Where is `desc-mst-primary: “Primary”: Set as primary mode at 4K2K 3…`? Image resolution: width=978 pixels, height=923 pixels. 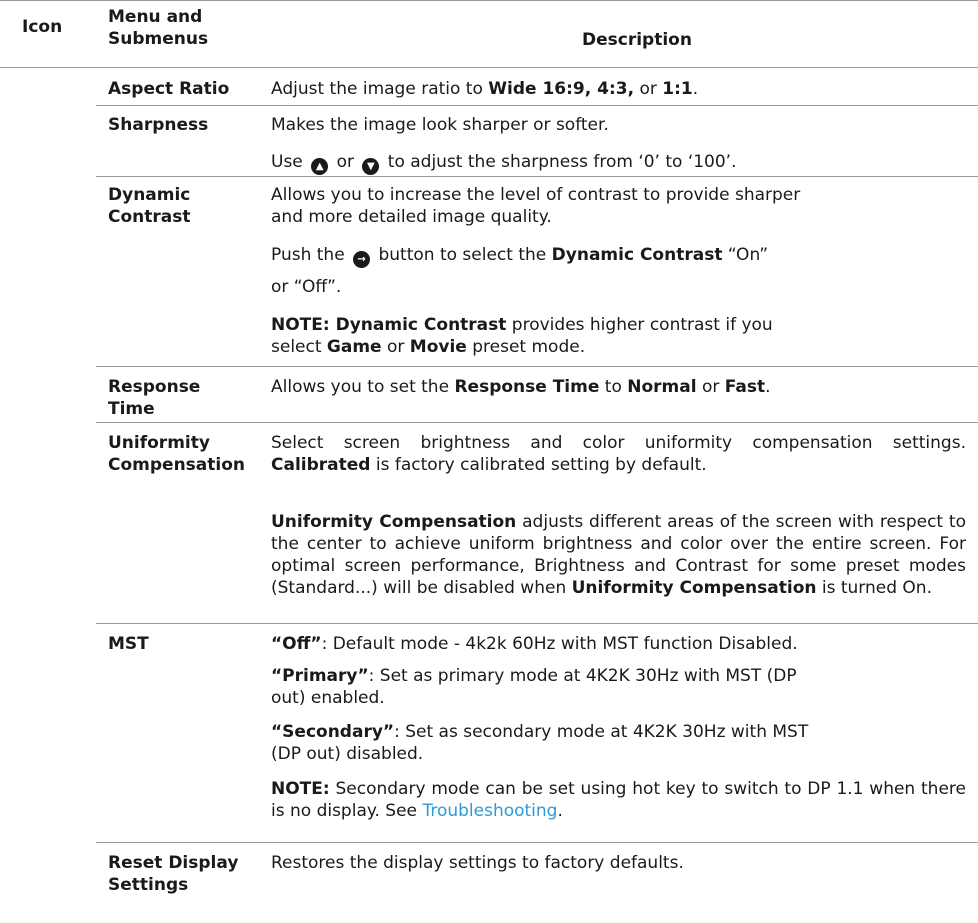 desc-mst-primary: “Primary”: Set as primary mode at 4K2K 3… is located at coordinates (534, 687).